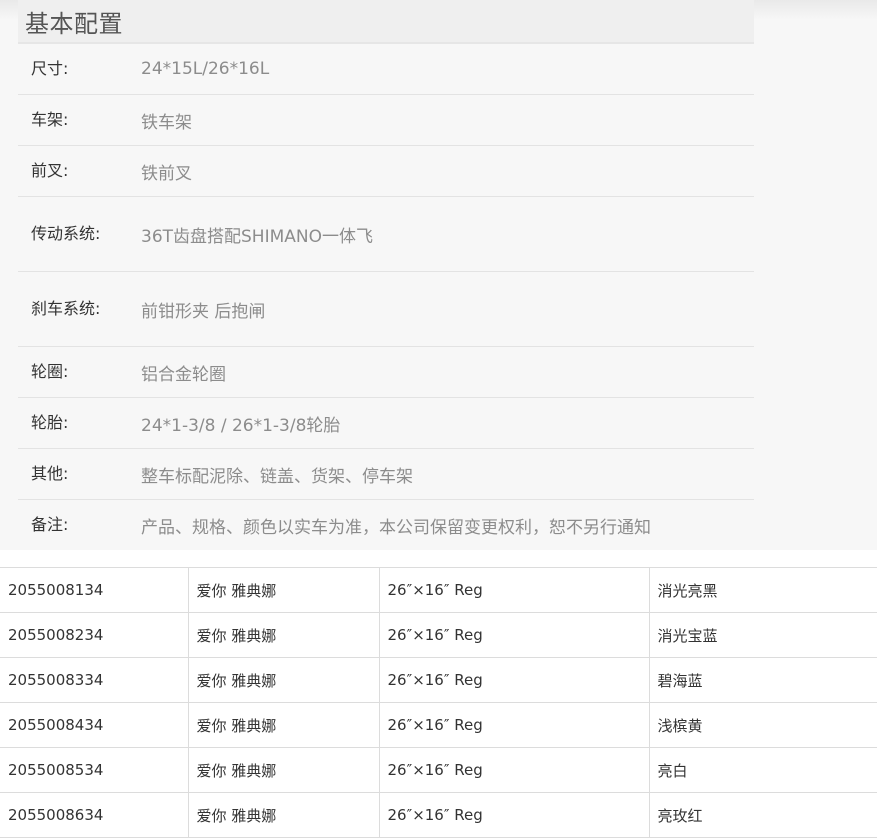 The height and width of the screenshot is (838, 877). Describe the element at coordinates (94, 680) in the screenshot. I see `sku-code: 2055008334` at that location.